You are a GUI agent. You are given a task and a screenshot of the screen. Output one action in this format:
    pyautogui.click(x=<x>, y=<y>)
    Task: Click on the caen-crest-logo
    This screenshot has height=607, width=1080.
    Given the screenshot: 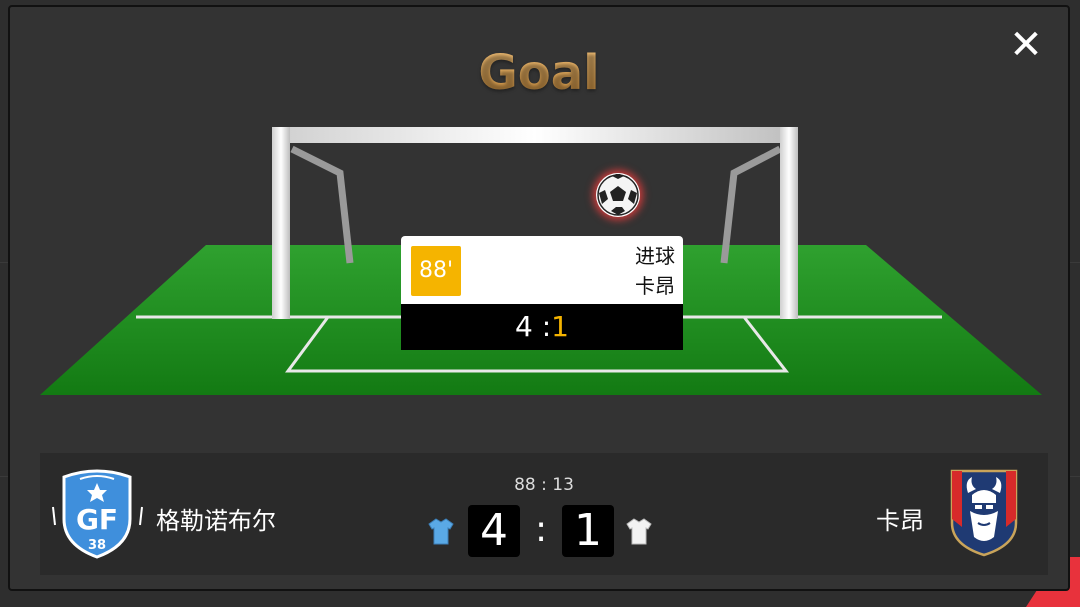 What is the action you would take?
    pyautogui.click(x=984, y=513)
    